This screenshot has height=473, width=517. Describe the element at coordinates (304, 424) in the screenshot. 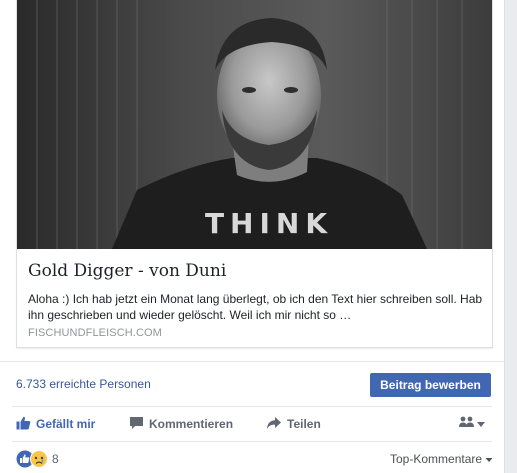

I see `share-label: Teilen` at that location.